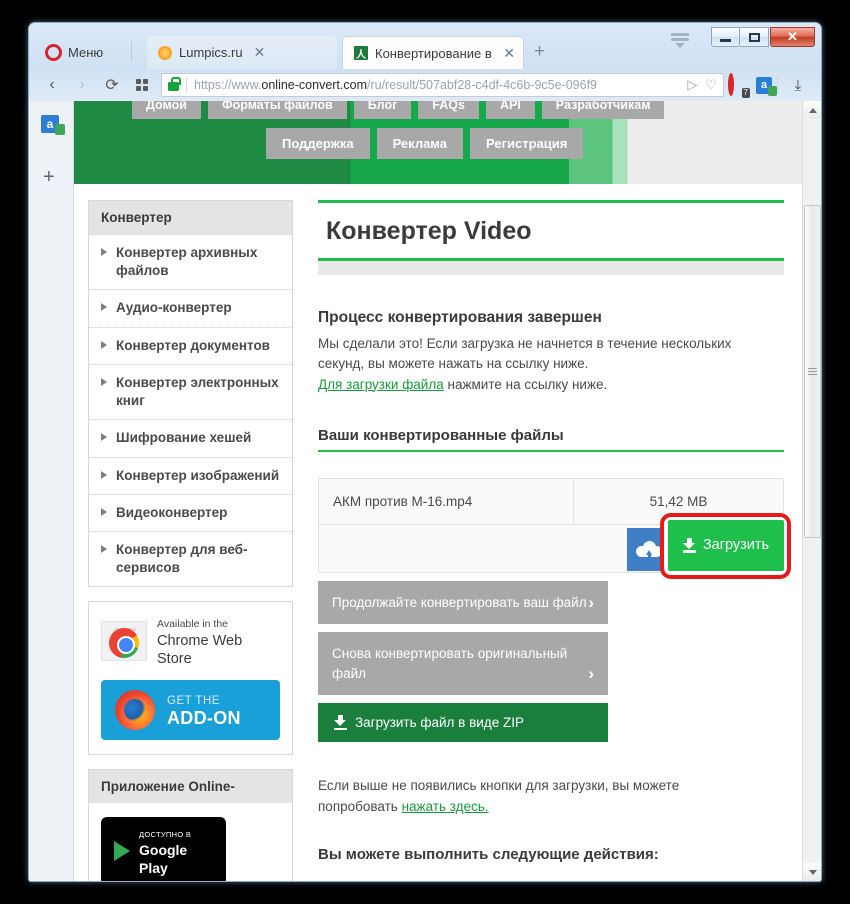 This screenshot has height=904, width=850. Describe the element at coordinates (361, 53) in the screenshot. I see `green-converter-favicon: 人` at that location.